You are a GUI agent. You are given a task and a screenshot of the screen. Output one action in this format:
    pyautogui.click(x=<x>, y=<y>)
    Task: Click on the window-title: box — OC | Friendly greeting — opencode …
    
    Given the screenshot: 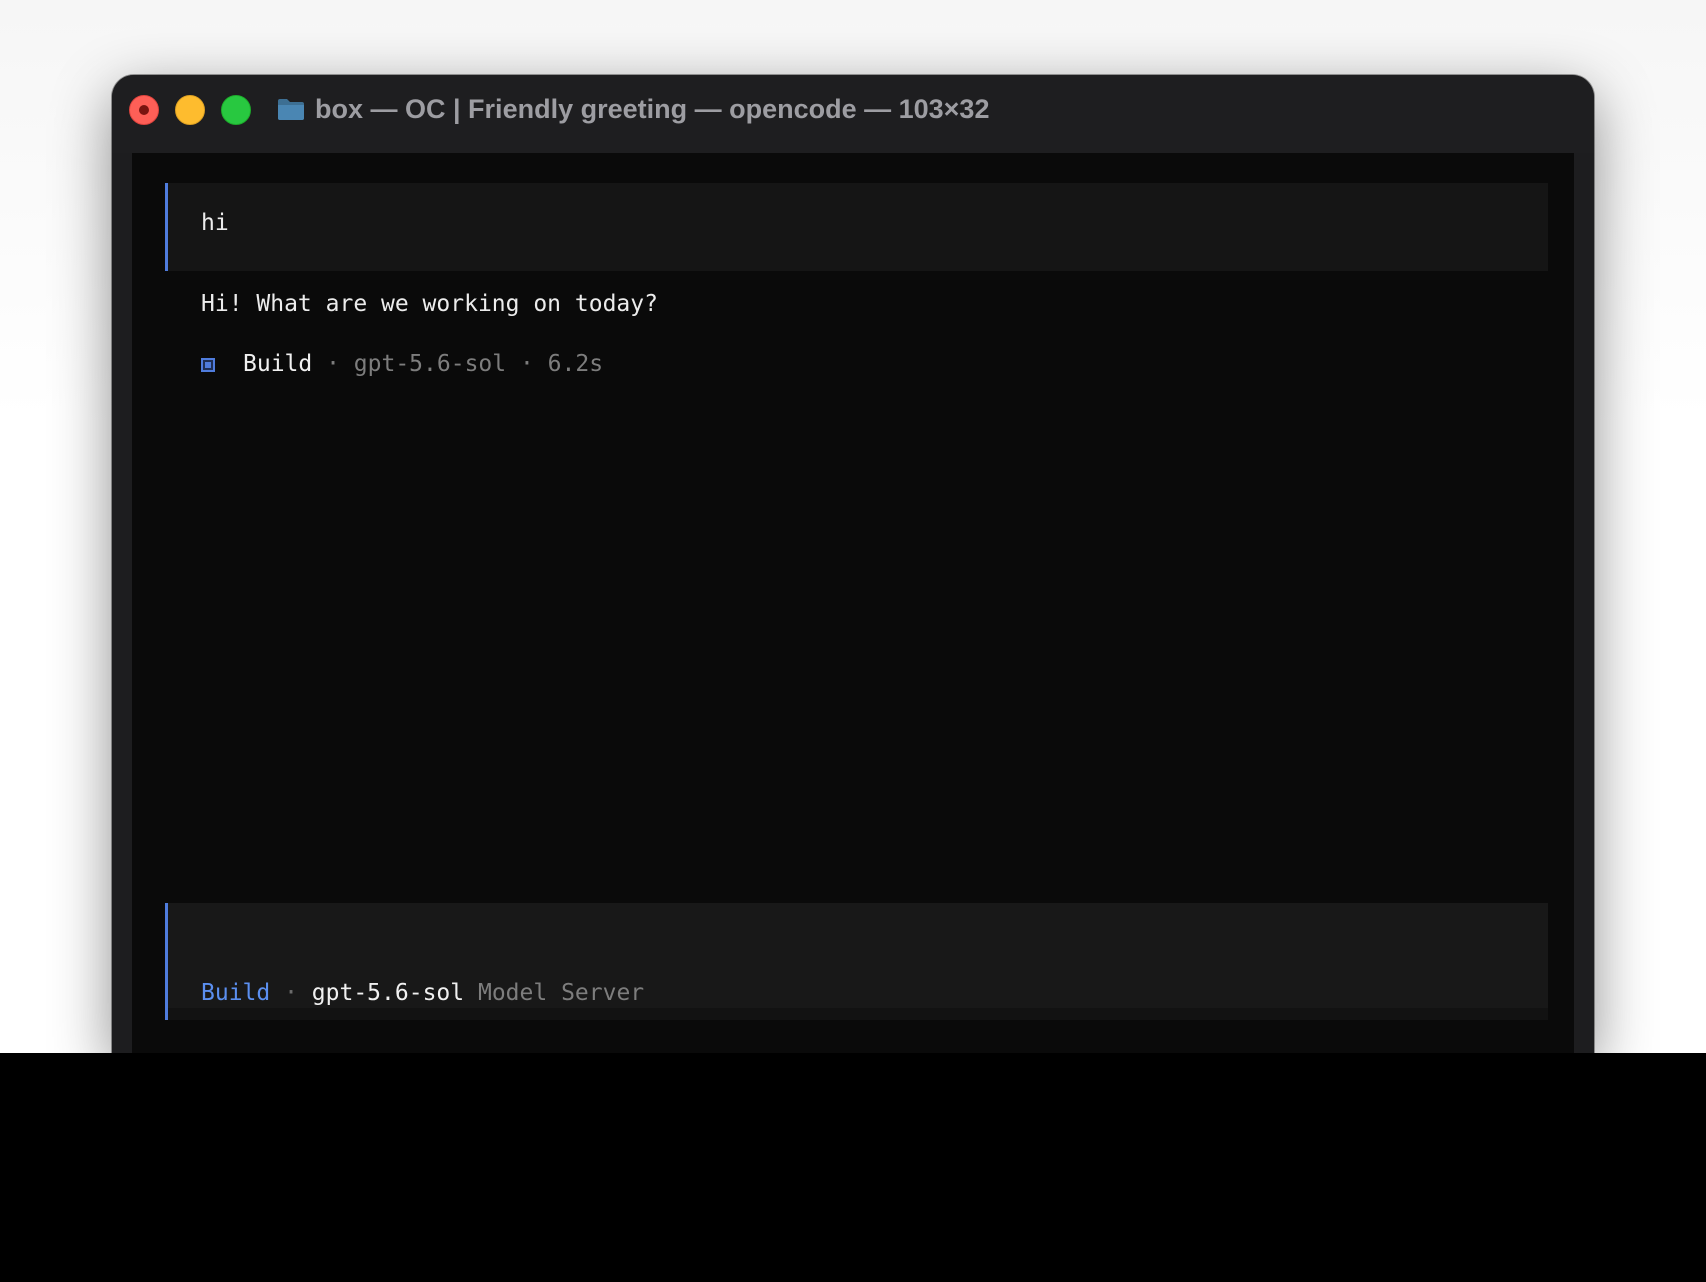 What is the action you would take?
    pyautogui.click(x=652, y=108)
    